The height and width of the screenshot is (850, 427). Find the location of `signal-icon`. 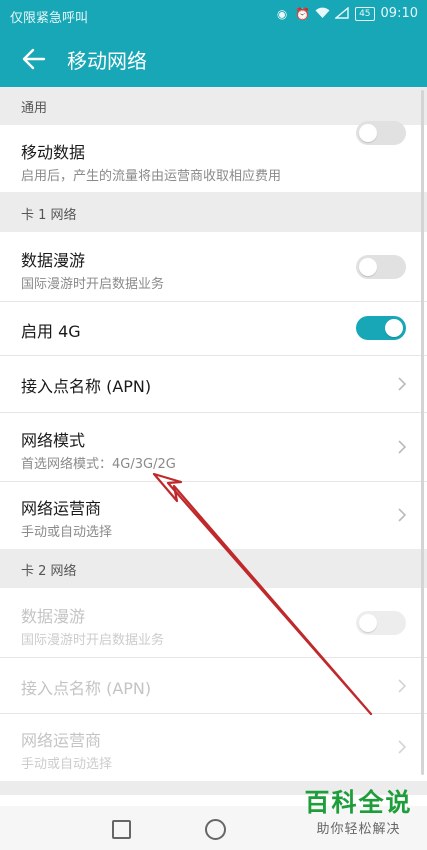

signal-icon is located at coordinates (341, 13).